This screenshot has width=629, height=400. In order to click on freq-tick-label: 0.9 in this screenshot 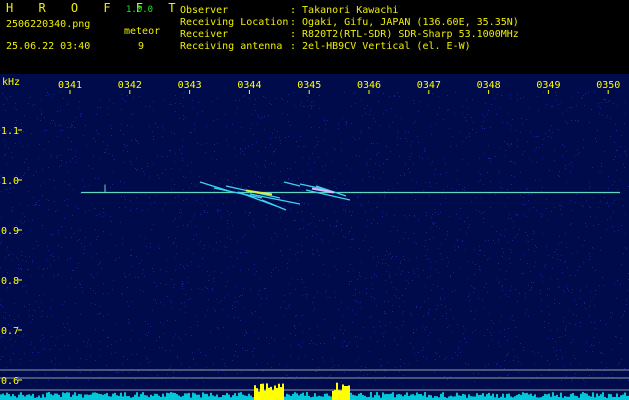, I will do `click(10, 231)`.